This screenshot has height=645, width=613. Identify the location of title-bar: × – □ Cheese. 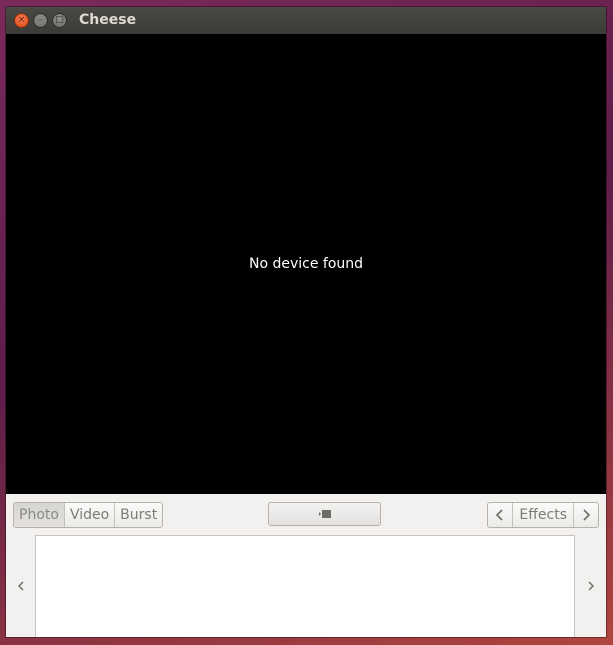
(306, 20).